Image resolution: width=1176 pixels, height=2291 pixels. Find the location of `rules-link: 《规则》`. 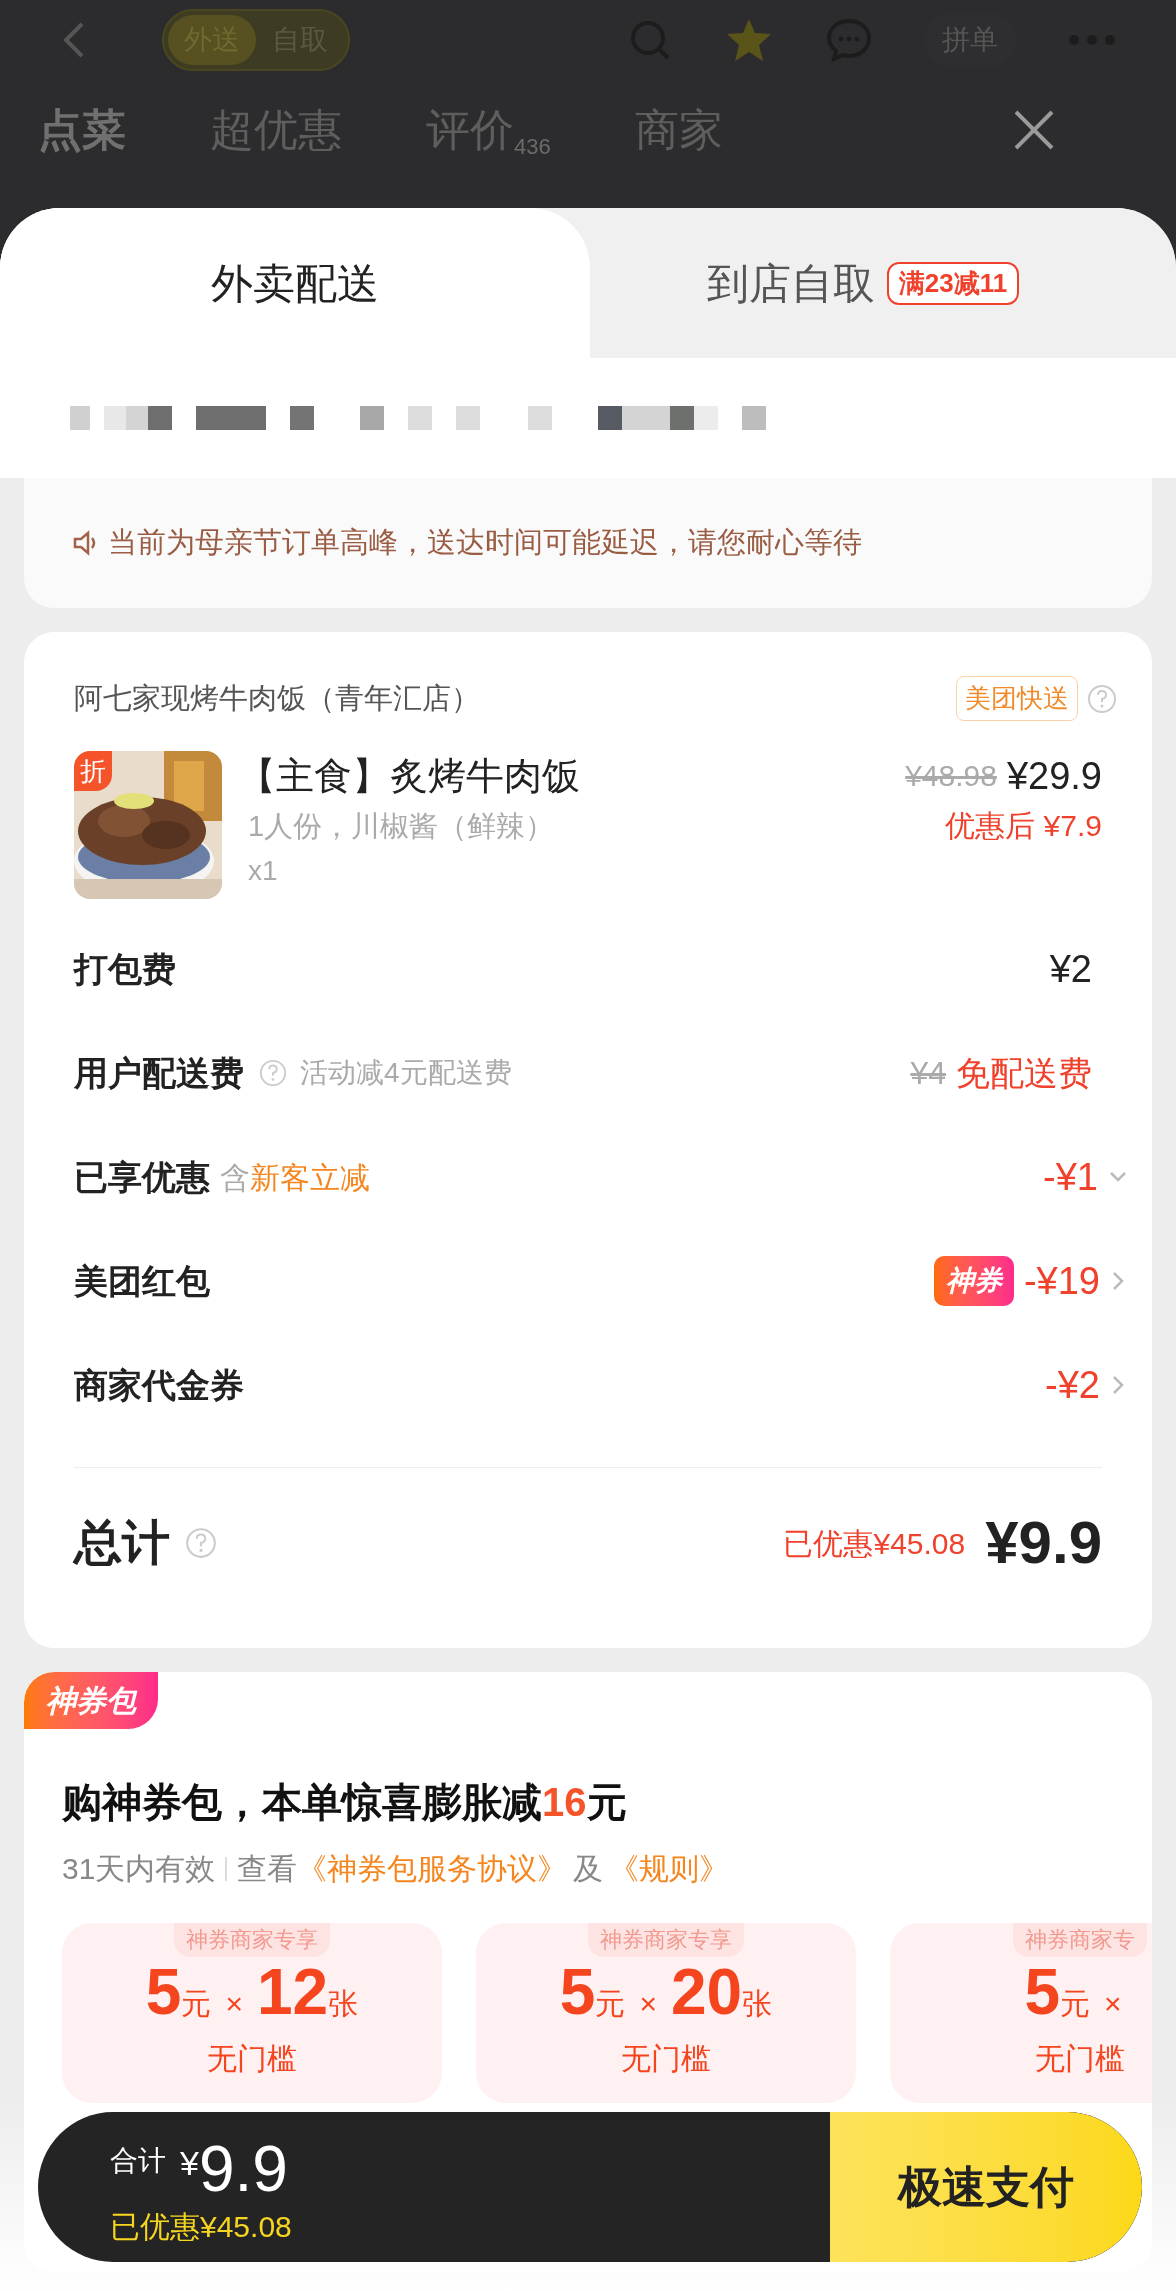

rules-link: 《规则》 is located at coordinates (669, 1868).